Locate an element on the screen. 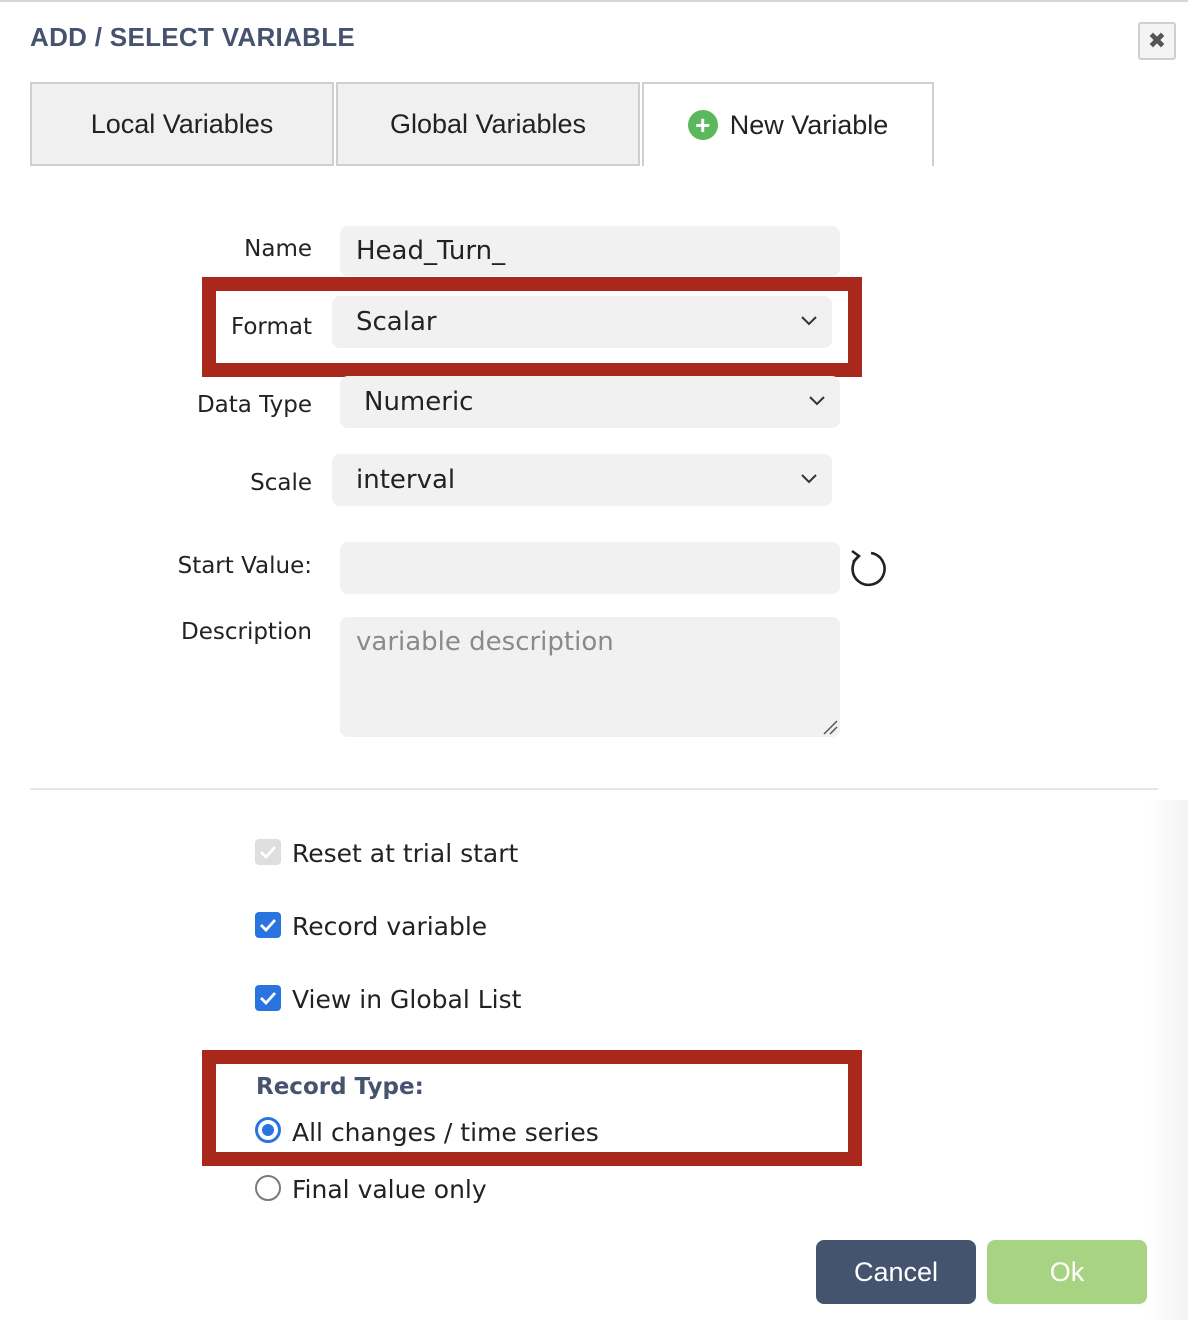 This screenshot has height=1324, width=1188. section-divider is located at coordinates (594, 789).